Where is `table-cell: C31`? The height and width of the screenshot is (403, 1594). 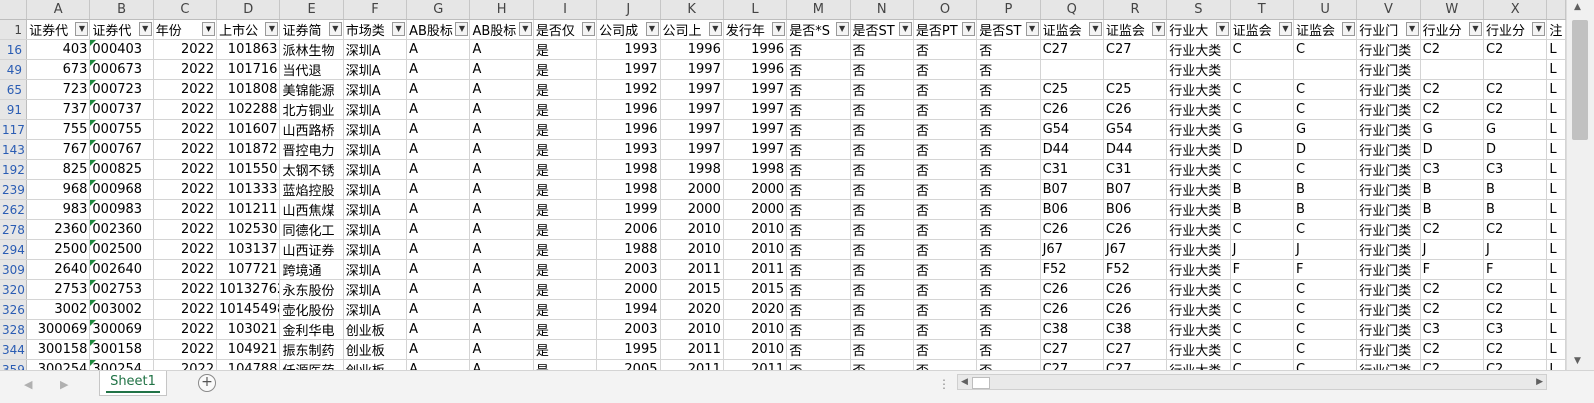 table-cell: C31 is located at coordinates (1072, 169).